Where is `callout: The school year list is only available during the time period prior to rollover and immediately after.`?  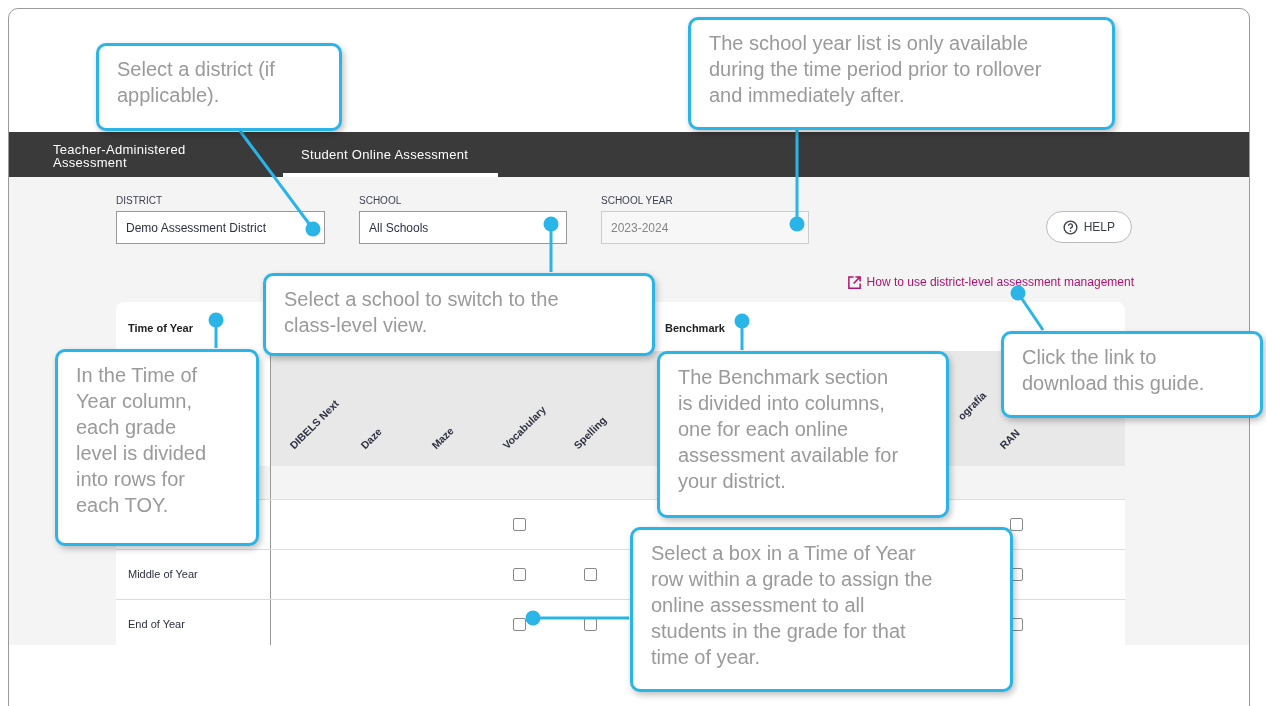
callout: The school year list is only available during the time period prior to rollover and immediately after. is located at coordinates (901, 73).